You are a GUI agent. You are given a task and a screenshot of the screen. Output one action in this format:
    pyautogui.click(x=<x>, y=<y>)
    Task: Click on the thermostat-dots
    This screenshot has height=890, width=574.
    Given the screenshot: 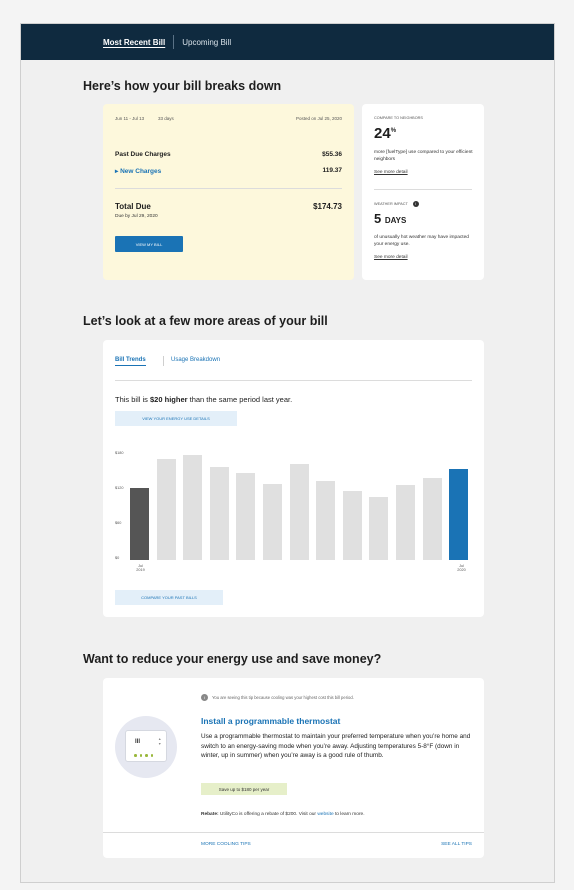 What is the action you would take?
    pyautogui.click(x=143, y=755)
    